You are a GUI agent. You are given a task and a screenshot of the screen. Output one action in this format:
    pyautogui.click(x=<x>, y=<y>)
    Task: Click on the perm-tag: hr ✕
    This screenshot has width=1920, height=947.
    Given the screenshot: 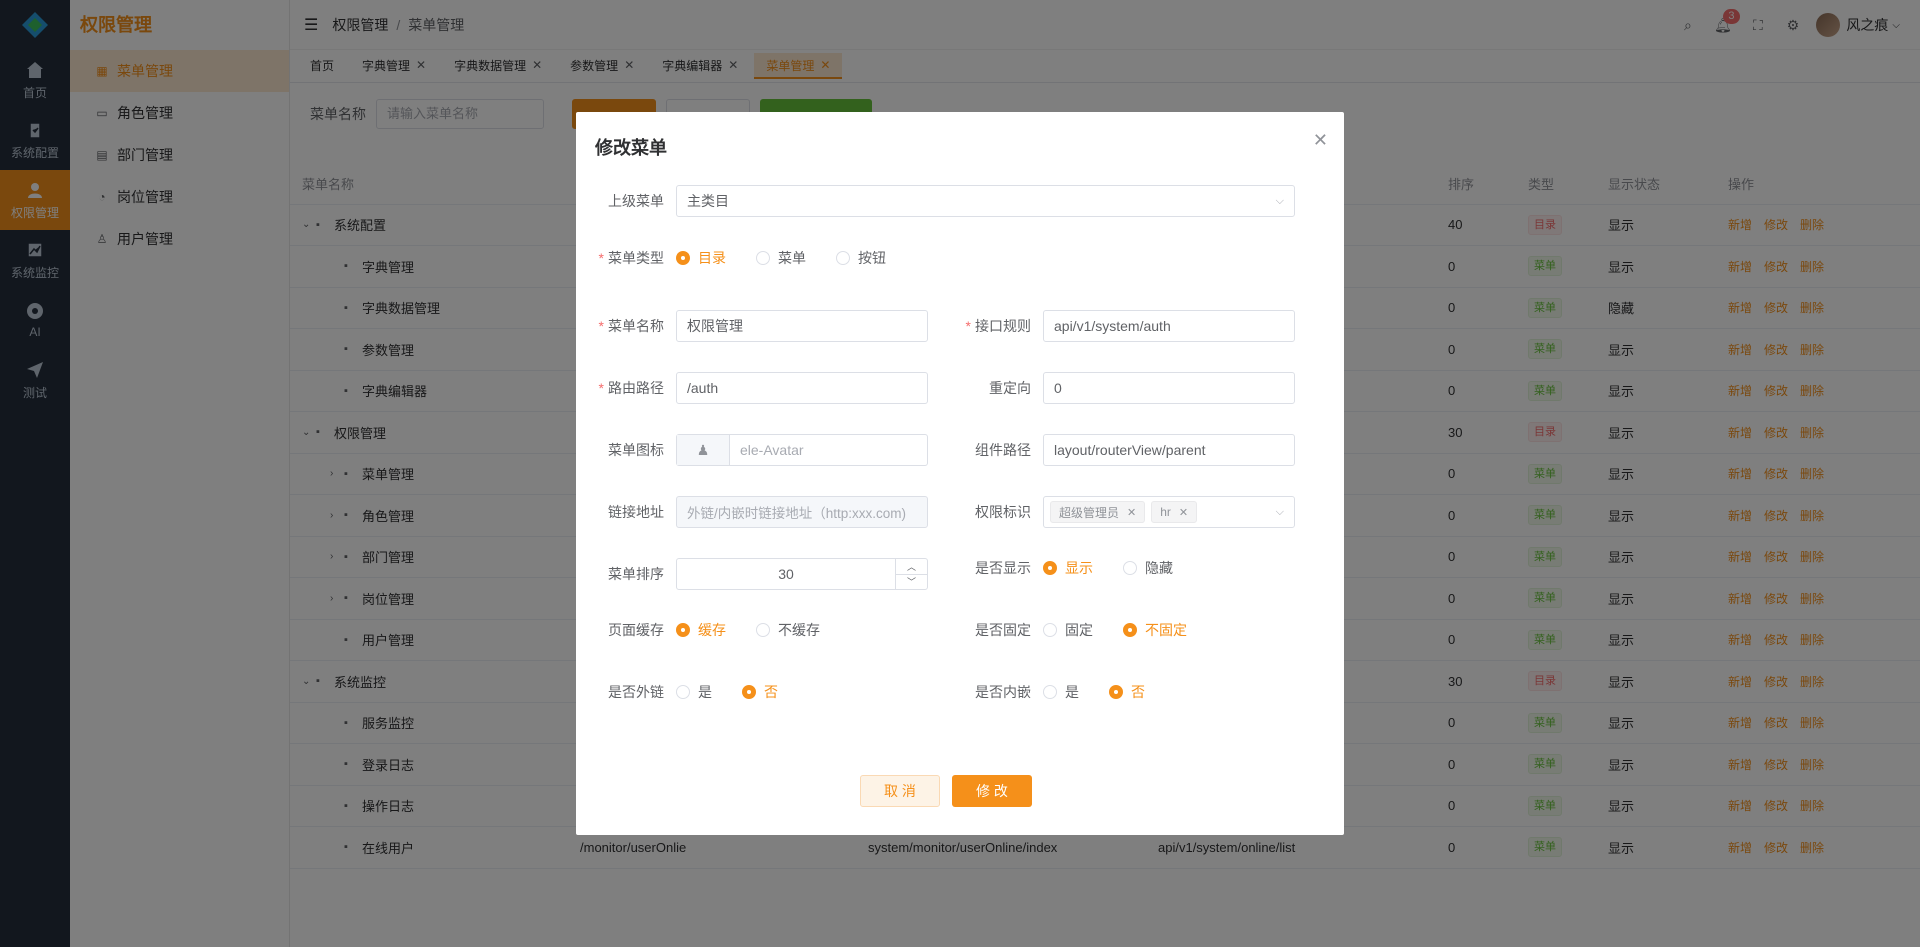 What is the action you would take?
    pyautogui.click(x=1174, y=512)
    